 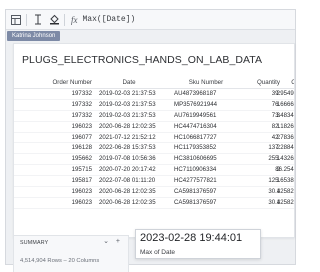 What do you see at coordinates (134, 181) in the screenshot?
I see `cell-date: 2022-07-08 01:11:20` at bounding box center [134, 181].